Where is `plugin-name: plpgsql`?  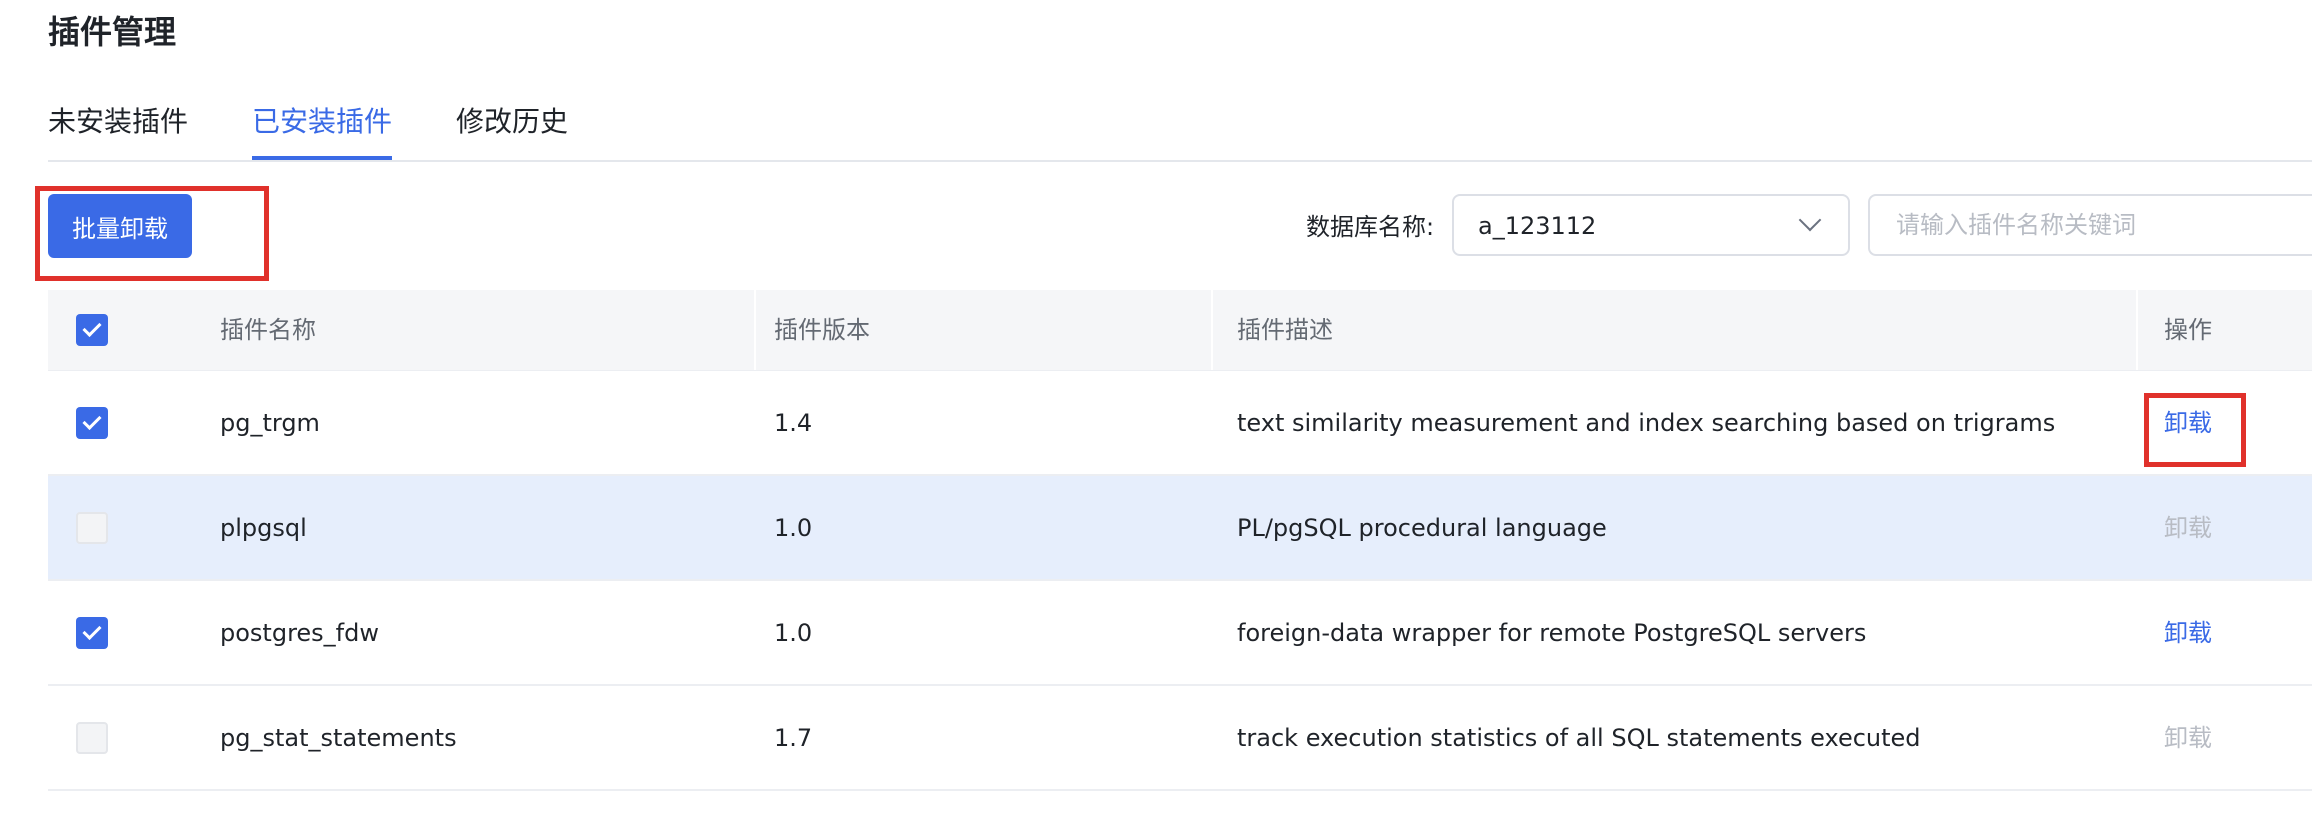
plugin-name: plpgsql is located at coordinates (263, 528).